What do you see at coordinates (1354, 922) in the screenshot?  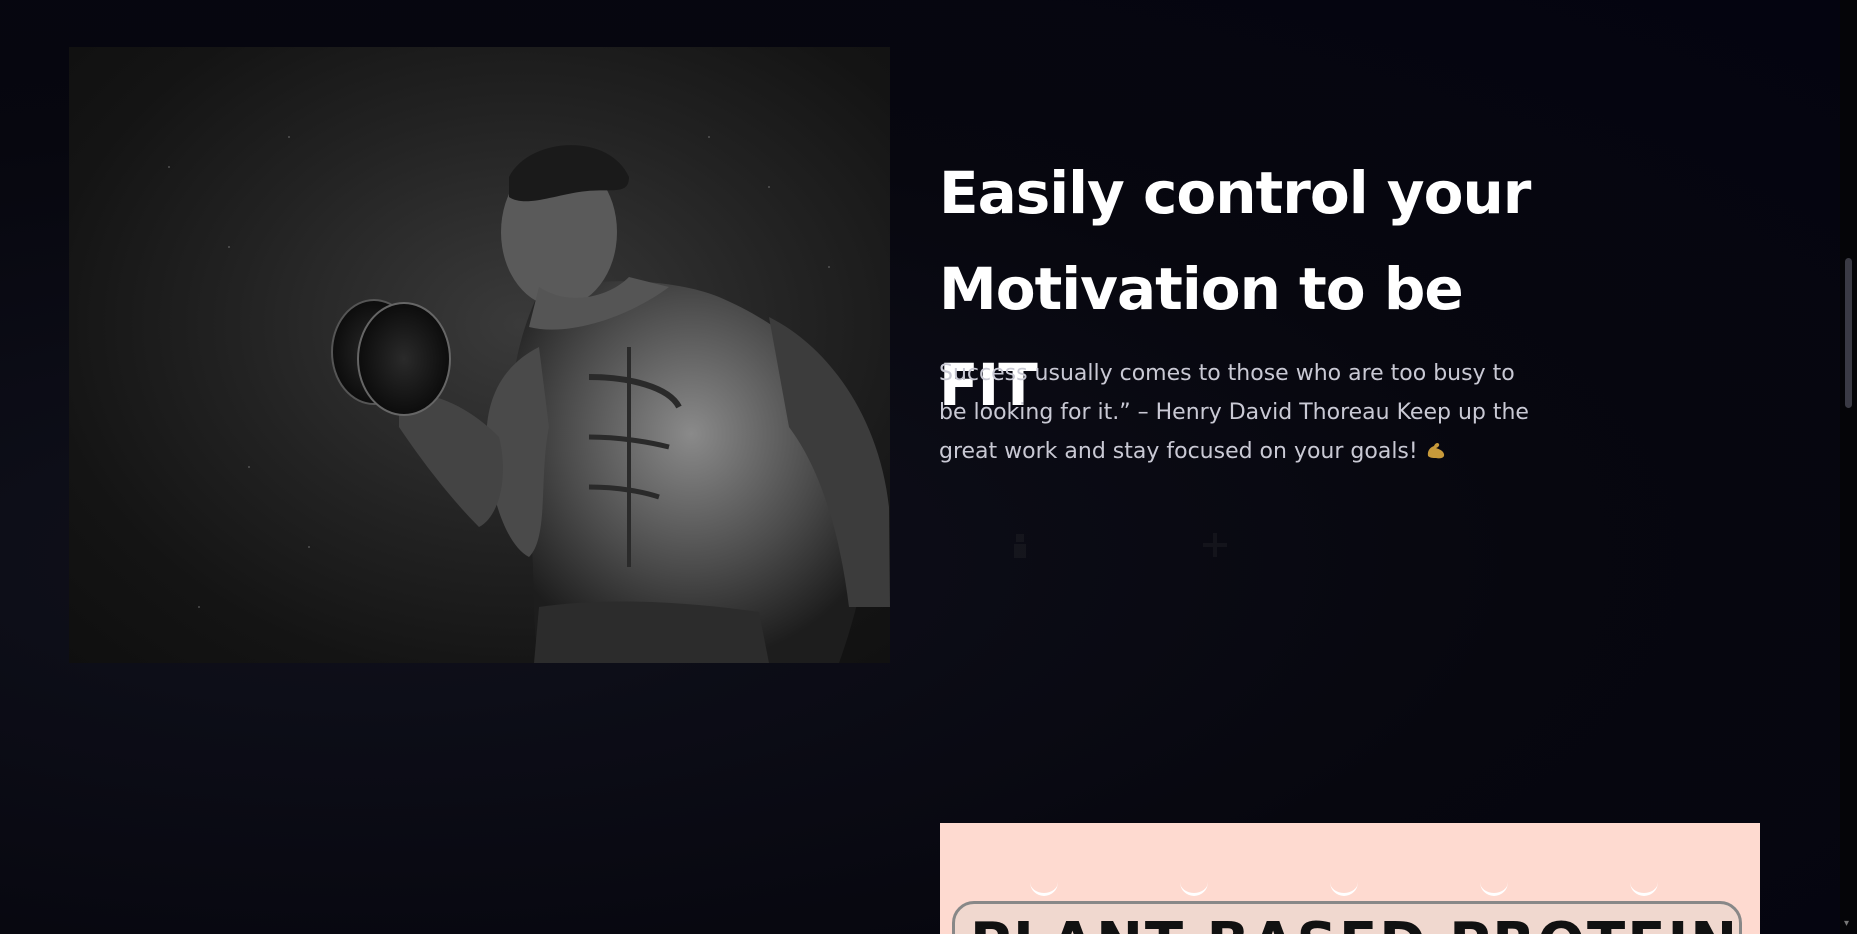 I see `product-title: PLANT BASED PROTEIN` at bounding box center [1354, 922].